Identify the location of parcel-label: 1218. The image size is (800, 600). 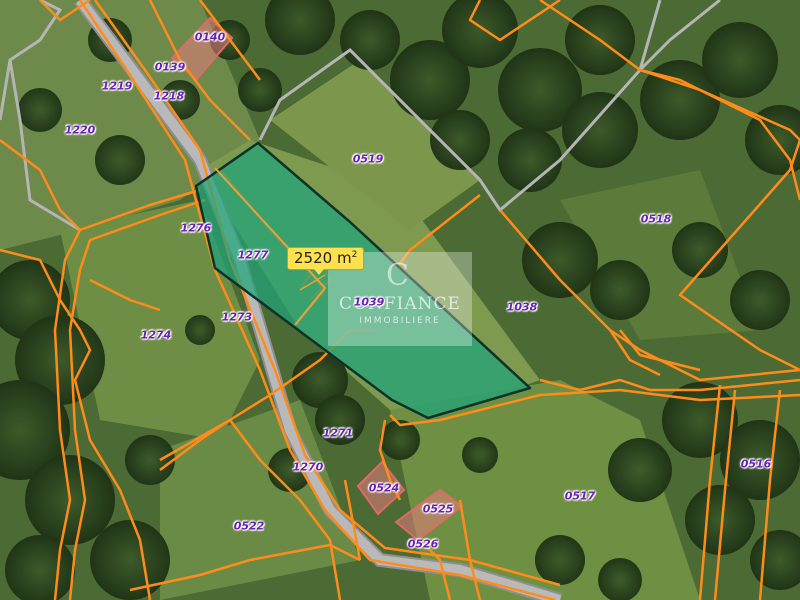
(169, 96).